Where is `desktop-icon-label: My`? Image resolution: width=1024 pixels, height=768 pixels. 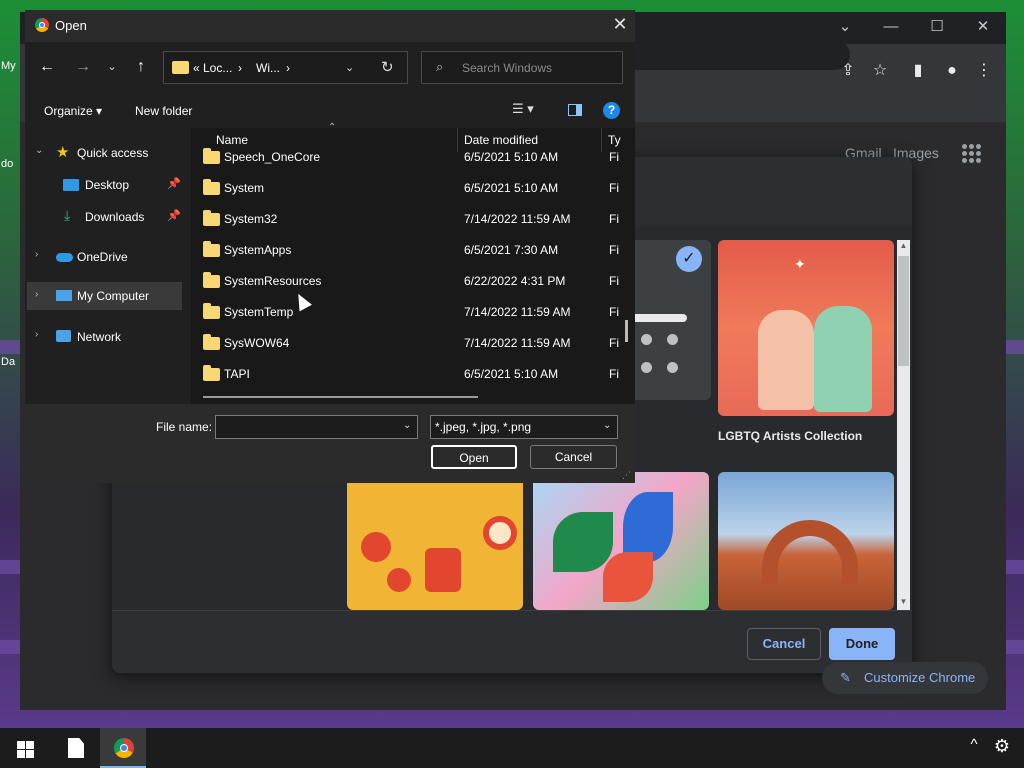
desktop-icon-label: My is located at coordinates (8, 66).